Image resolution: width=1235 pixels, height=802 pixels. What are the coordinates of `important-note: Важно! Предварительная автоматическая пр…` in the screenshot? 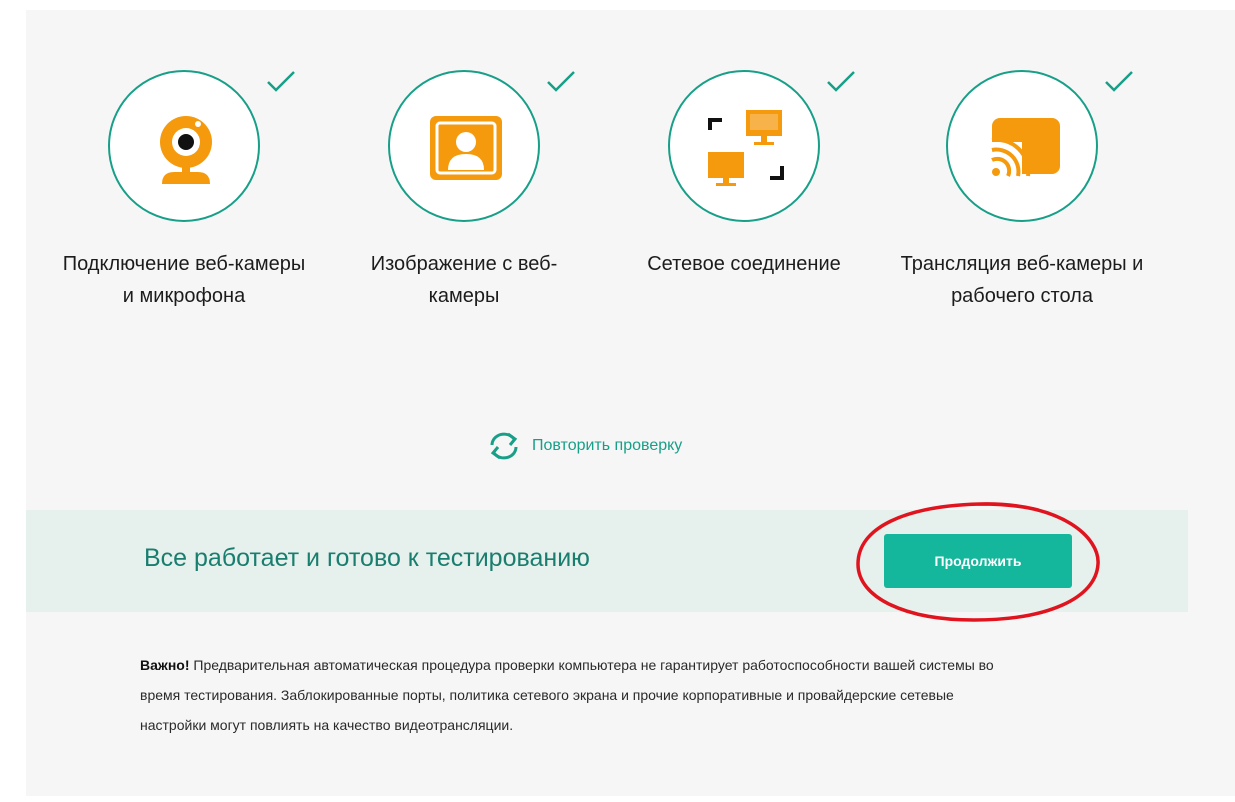 It's located at (580, 695).